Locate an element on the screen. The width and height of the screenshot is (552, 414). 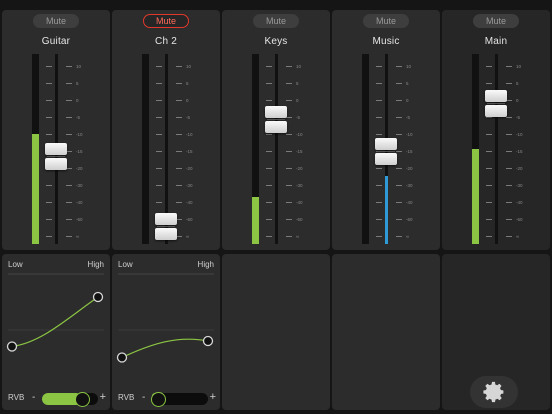
scale-label: -20 is located at coordinates (79, 168).